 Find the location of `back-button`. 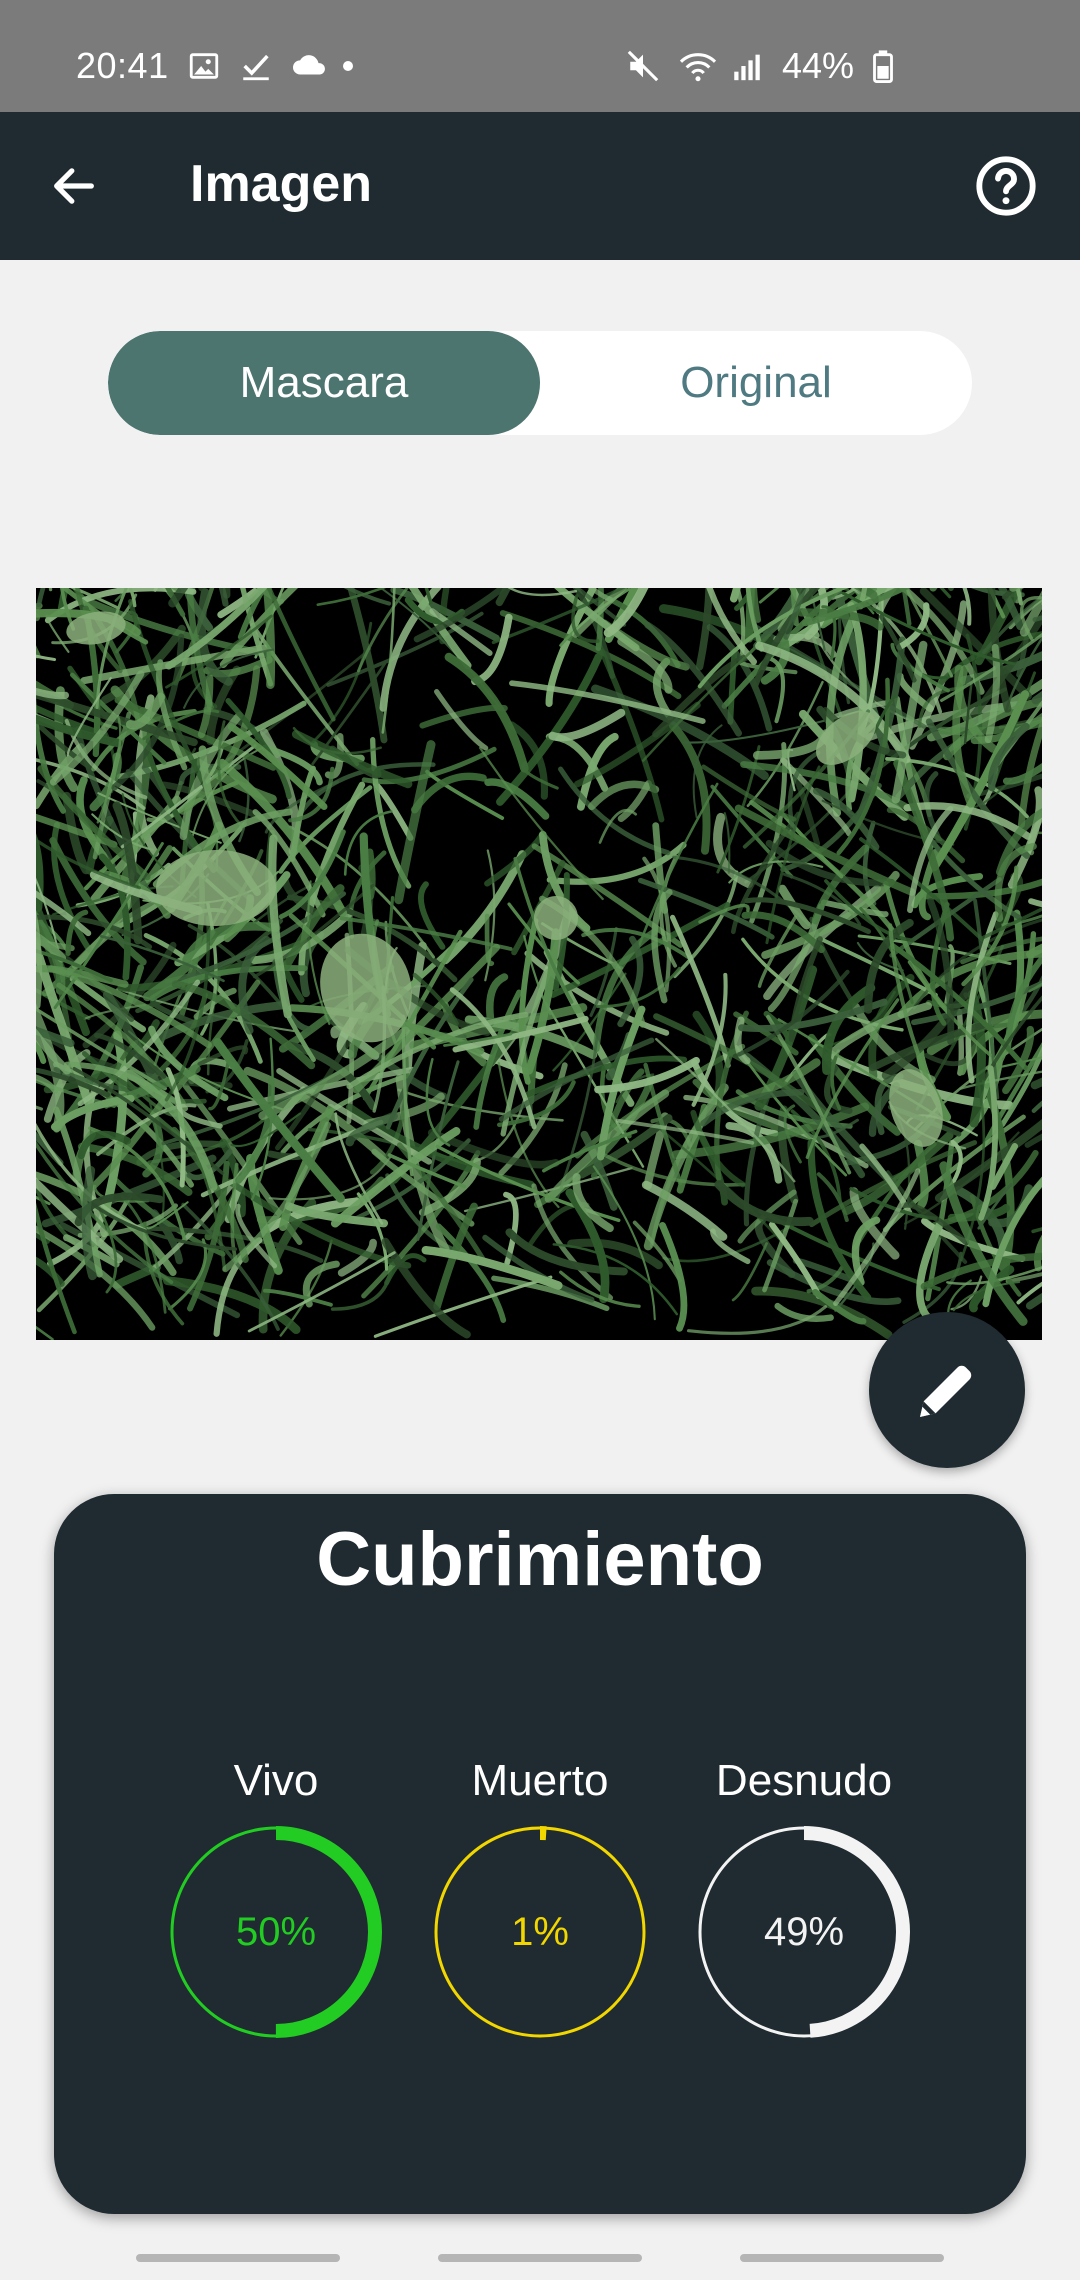

back-button is located at coordinates (74, 186).